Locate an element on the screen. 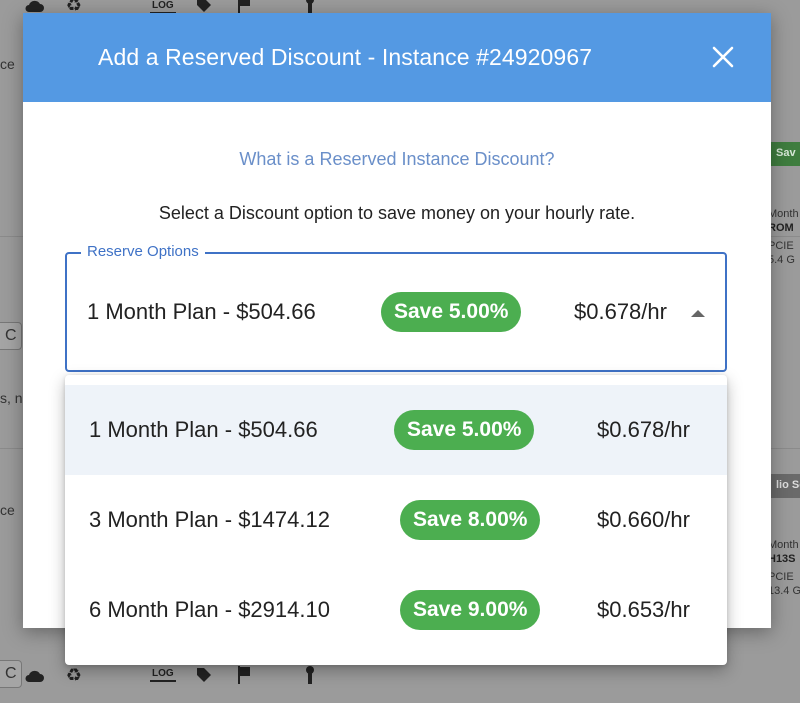 The image size is (800, 703). select-legend: Reserve Options is located at coordinates (143, 252).